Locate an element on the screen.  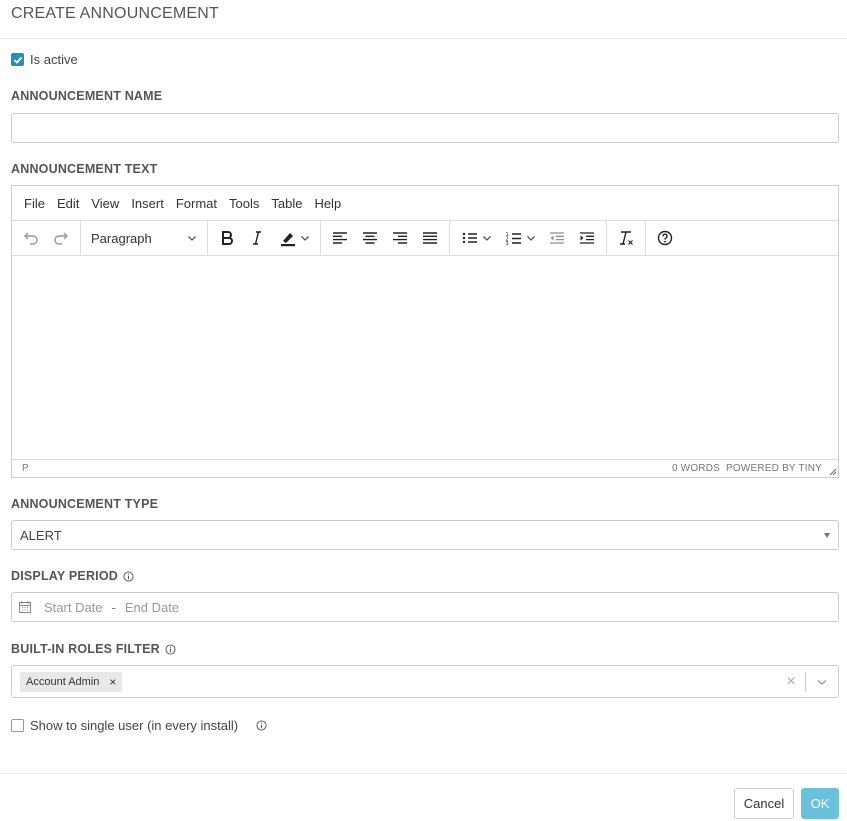
announcement-name-label: ANNOUNCEMENT NAME is located at coordinates (87, 96).